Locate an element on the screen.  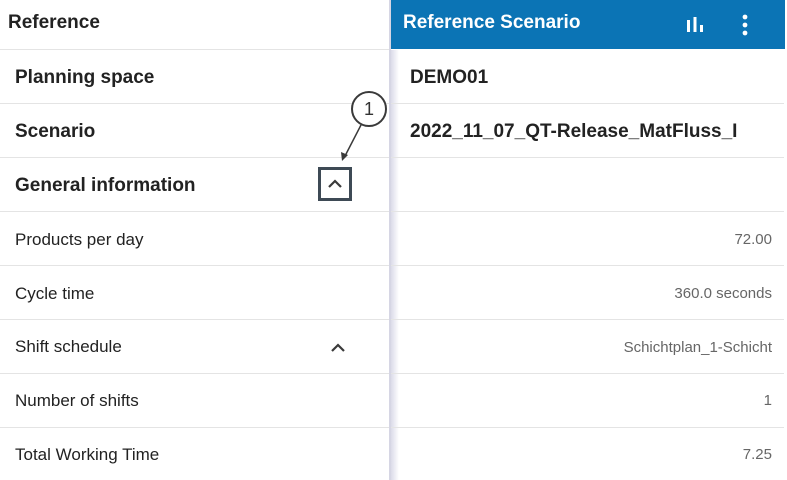
shift-schedule-row: Shift schedule is located at coordinates (194, 347).